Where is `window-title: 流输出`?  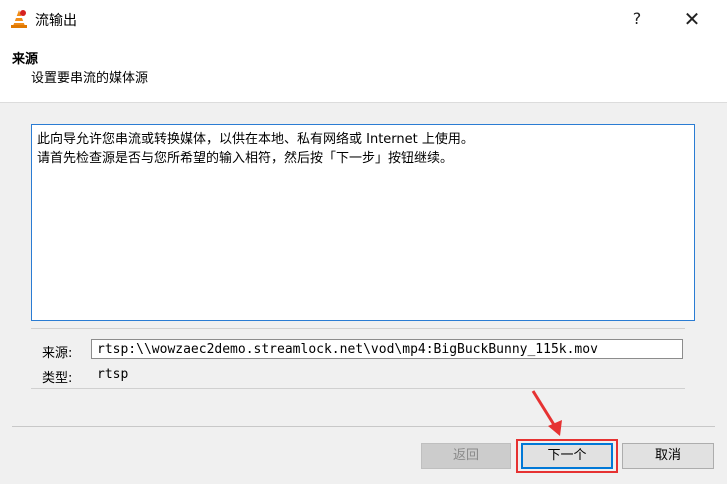
window-title: 流输出 is located at coordinates (56, 21).